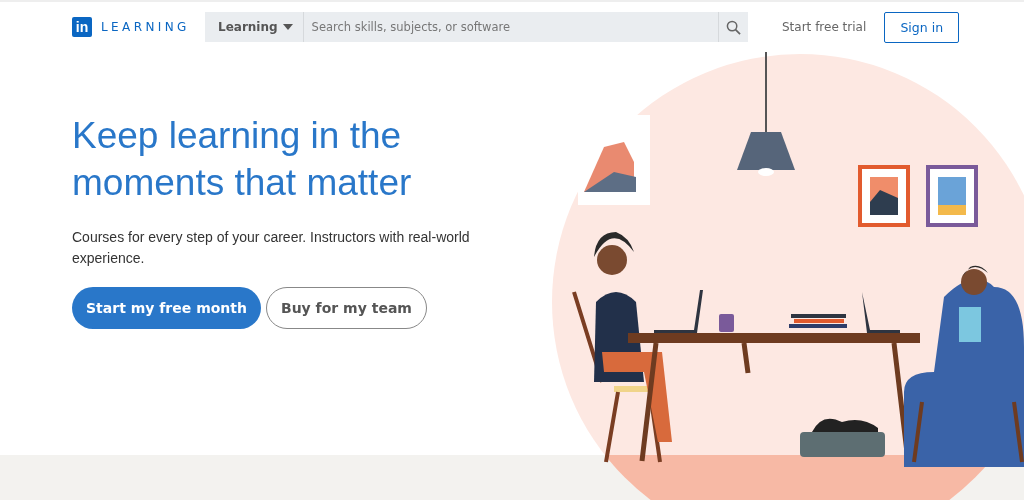 The image size is (1024, 500). What do you see at coordinates (824, 27) in the screenshot?
I see `start-trial-link: Start free trial` at bounding box center [824, 27].